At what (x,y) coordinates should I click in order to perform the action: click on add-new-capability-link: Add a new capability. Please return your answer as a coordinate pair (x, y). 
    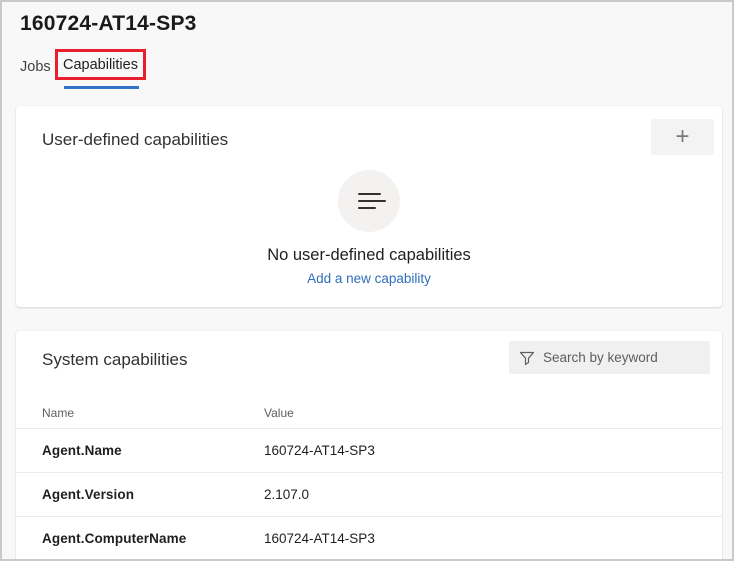
    Looking at the image, I should click on (369, 278).